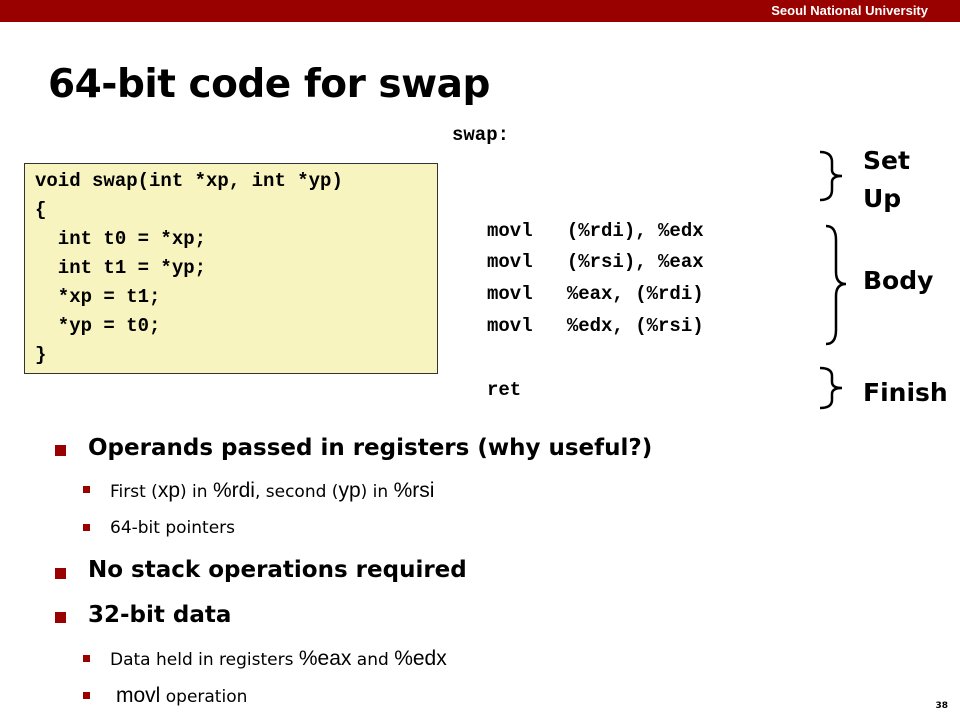 The image size is (960, 720). I want to click on label-setup: Up, so click(882, 198).